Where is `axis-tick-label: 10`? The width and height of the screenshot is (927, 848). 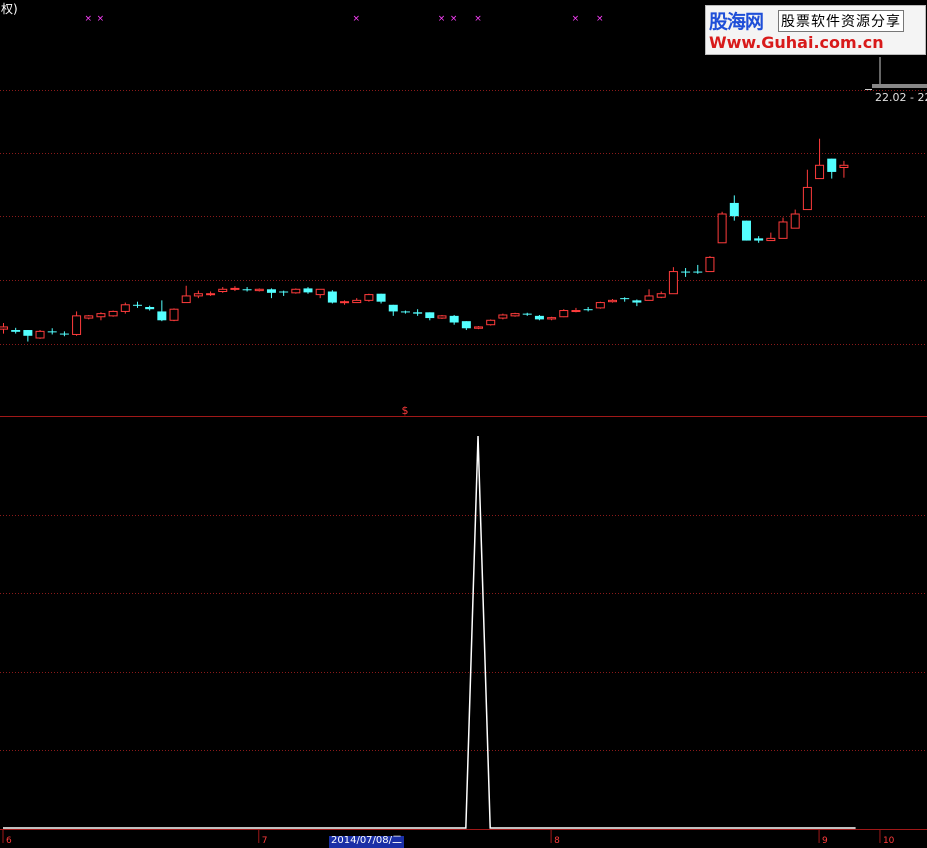
axis-tick-label: 10 is located at coordinates (889, 839).